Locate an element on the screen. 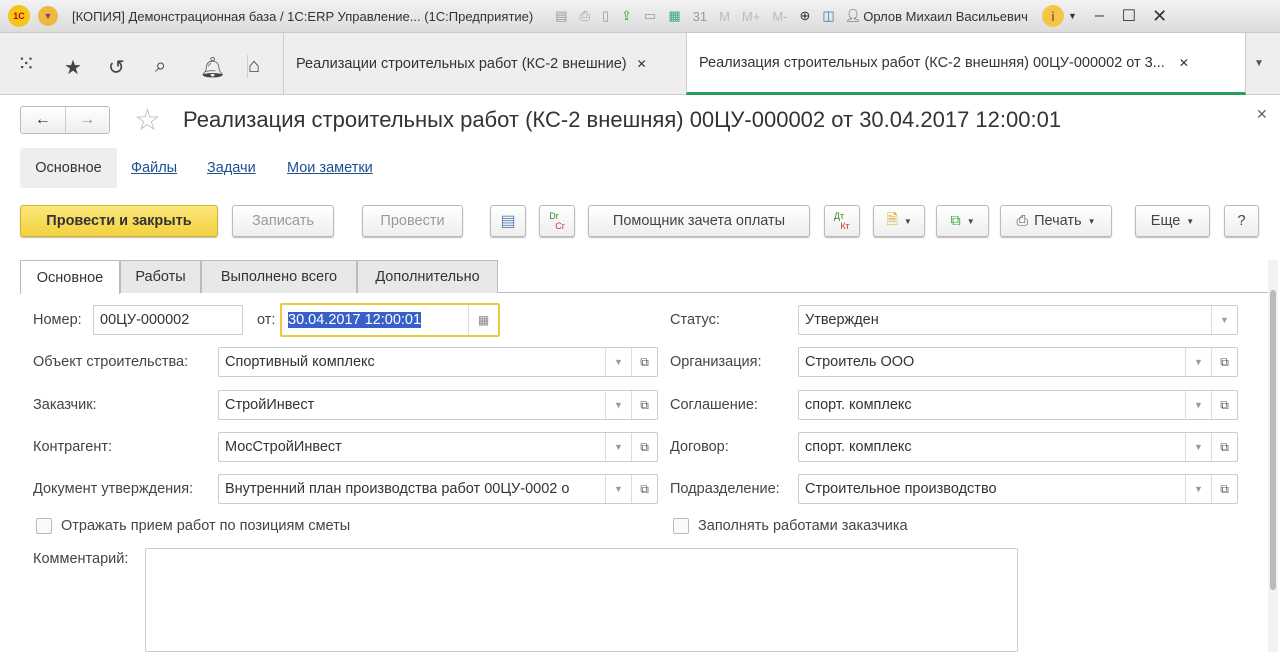 This screenshot has height=668, width=1280. print-icon: ⎙ is located at coordinates (585, 16).